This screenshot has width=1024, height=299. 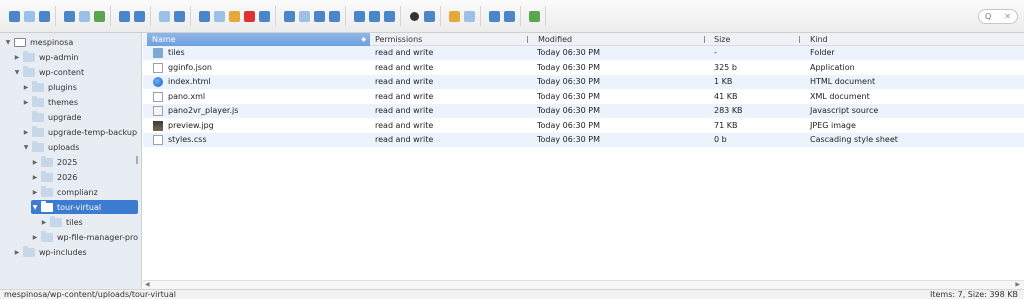 What do you see at coordinates (1017, 284) in the screenshot?
I see `scroll-right-icon: ▶` at bounding box center [1017, 284].